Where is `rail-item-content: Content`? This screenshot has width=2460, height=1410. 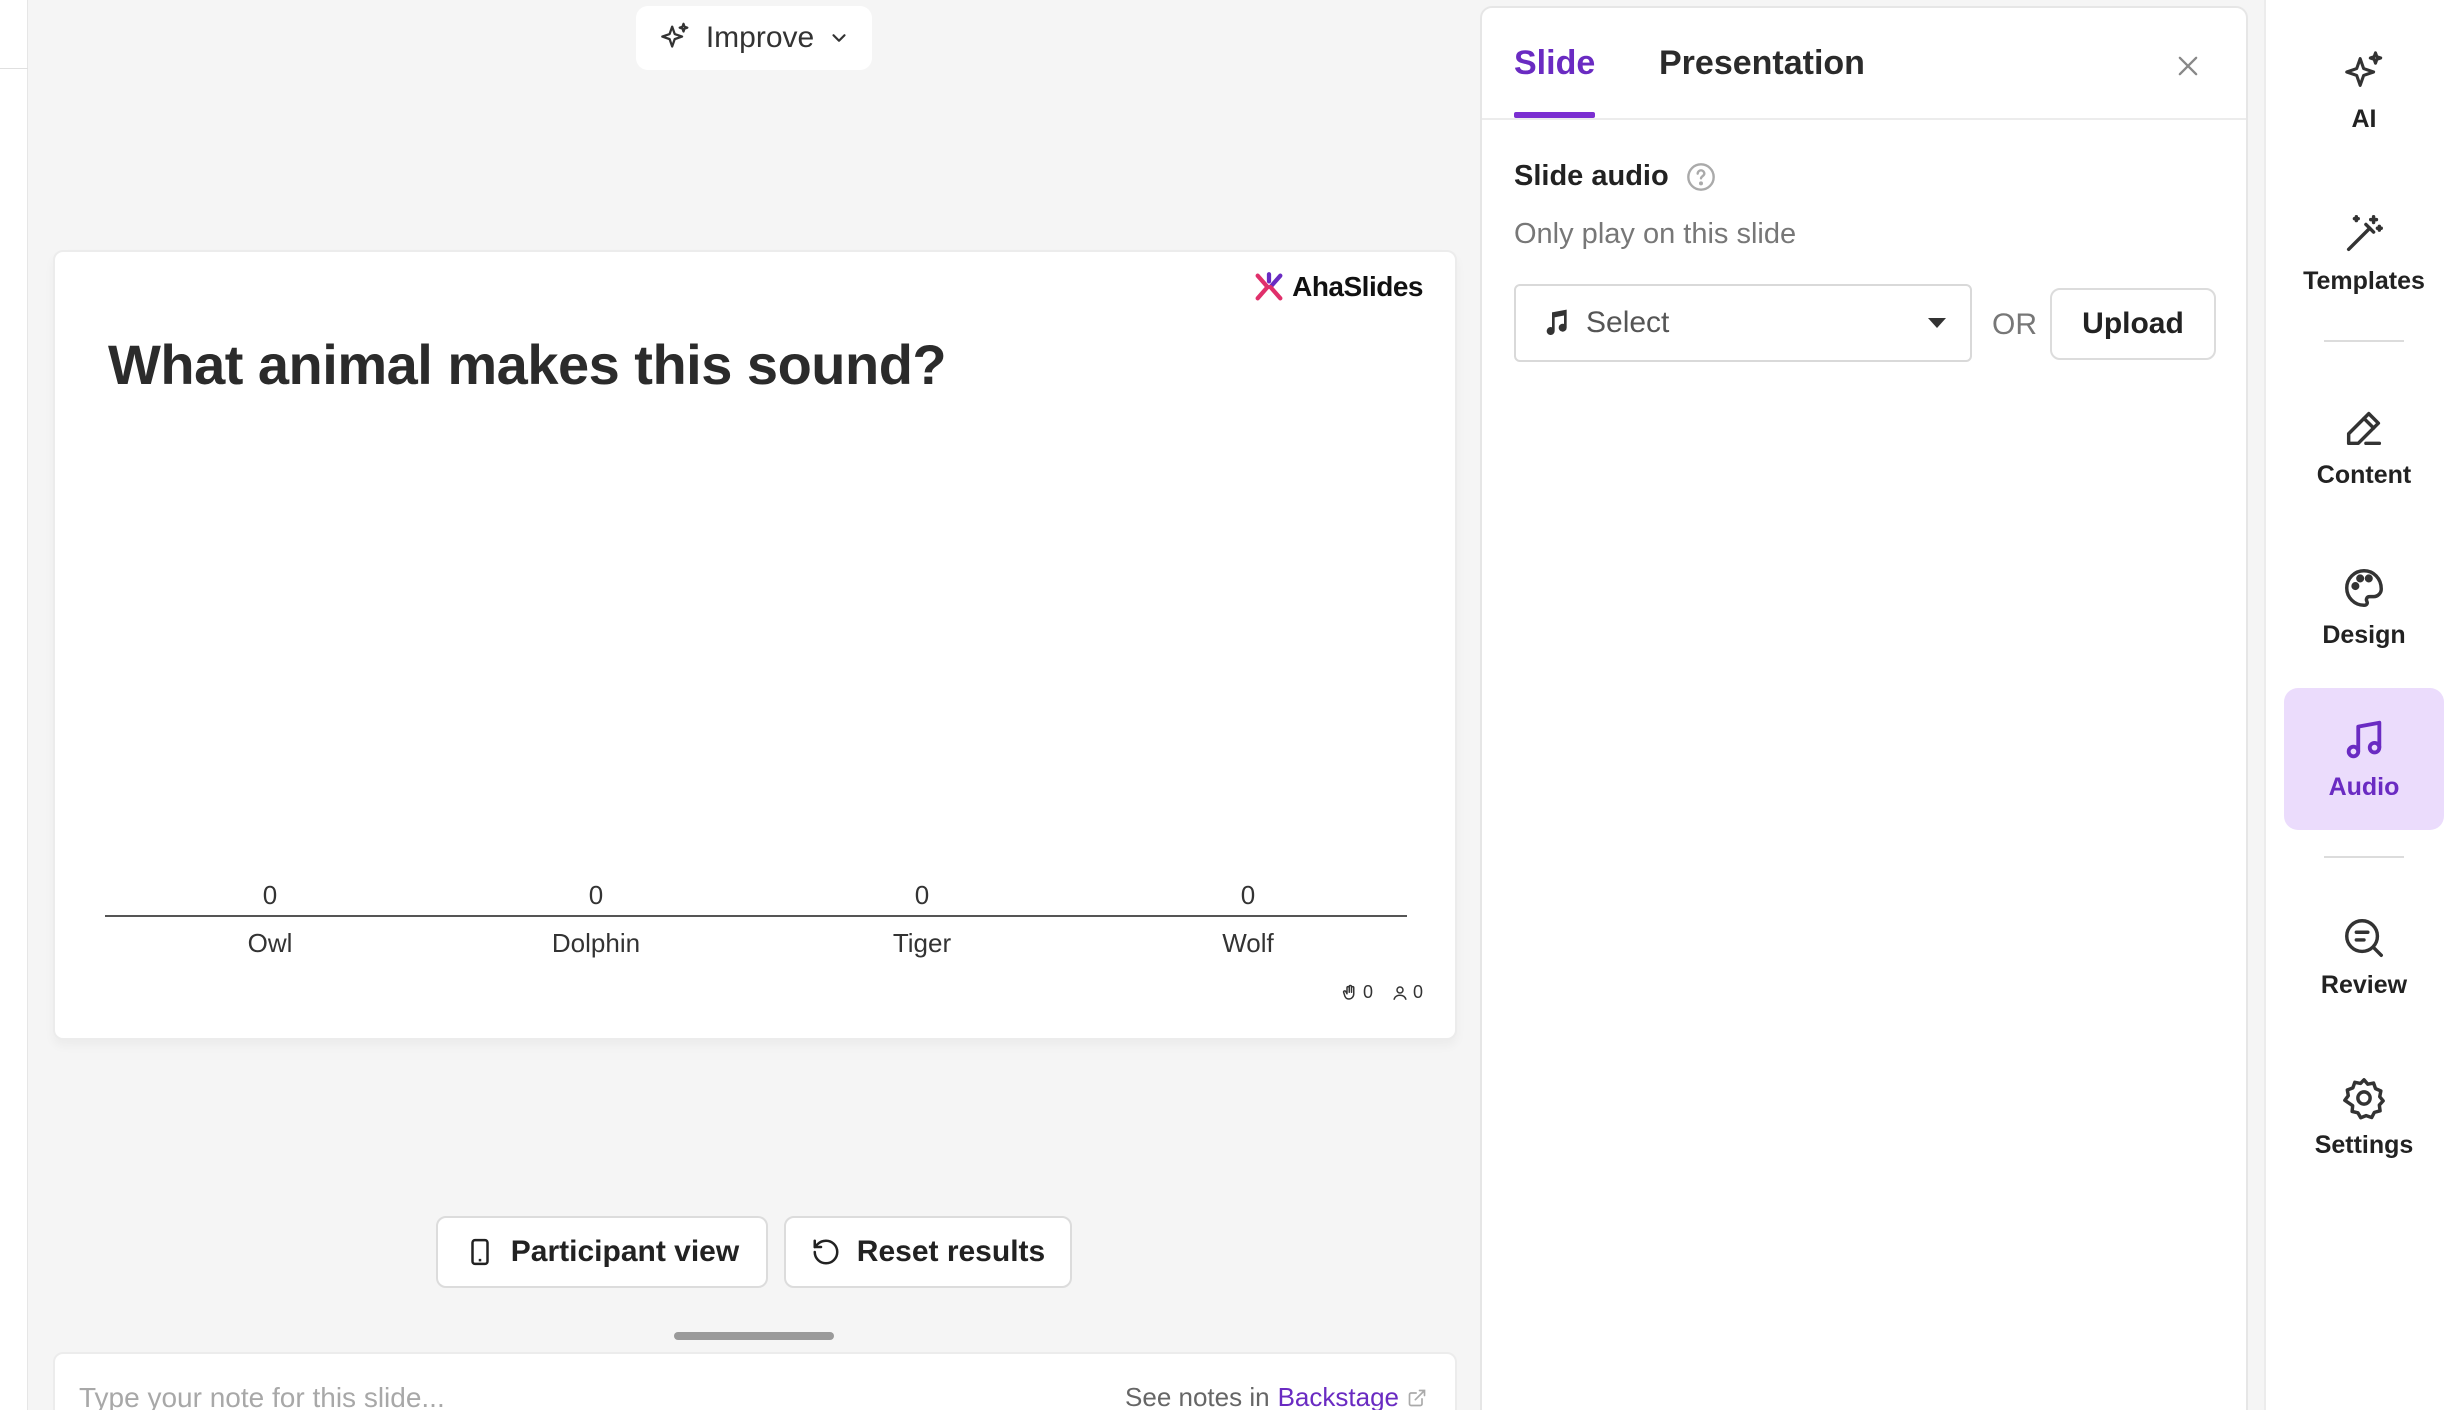
rail-item-content: Content is located at coordinates (2364, 447).